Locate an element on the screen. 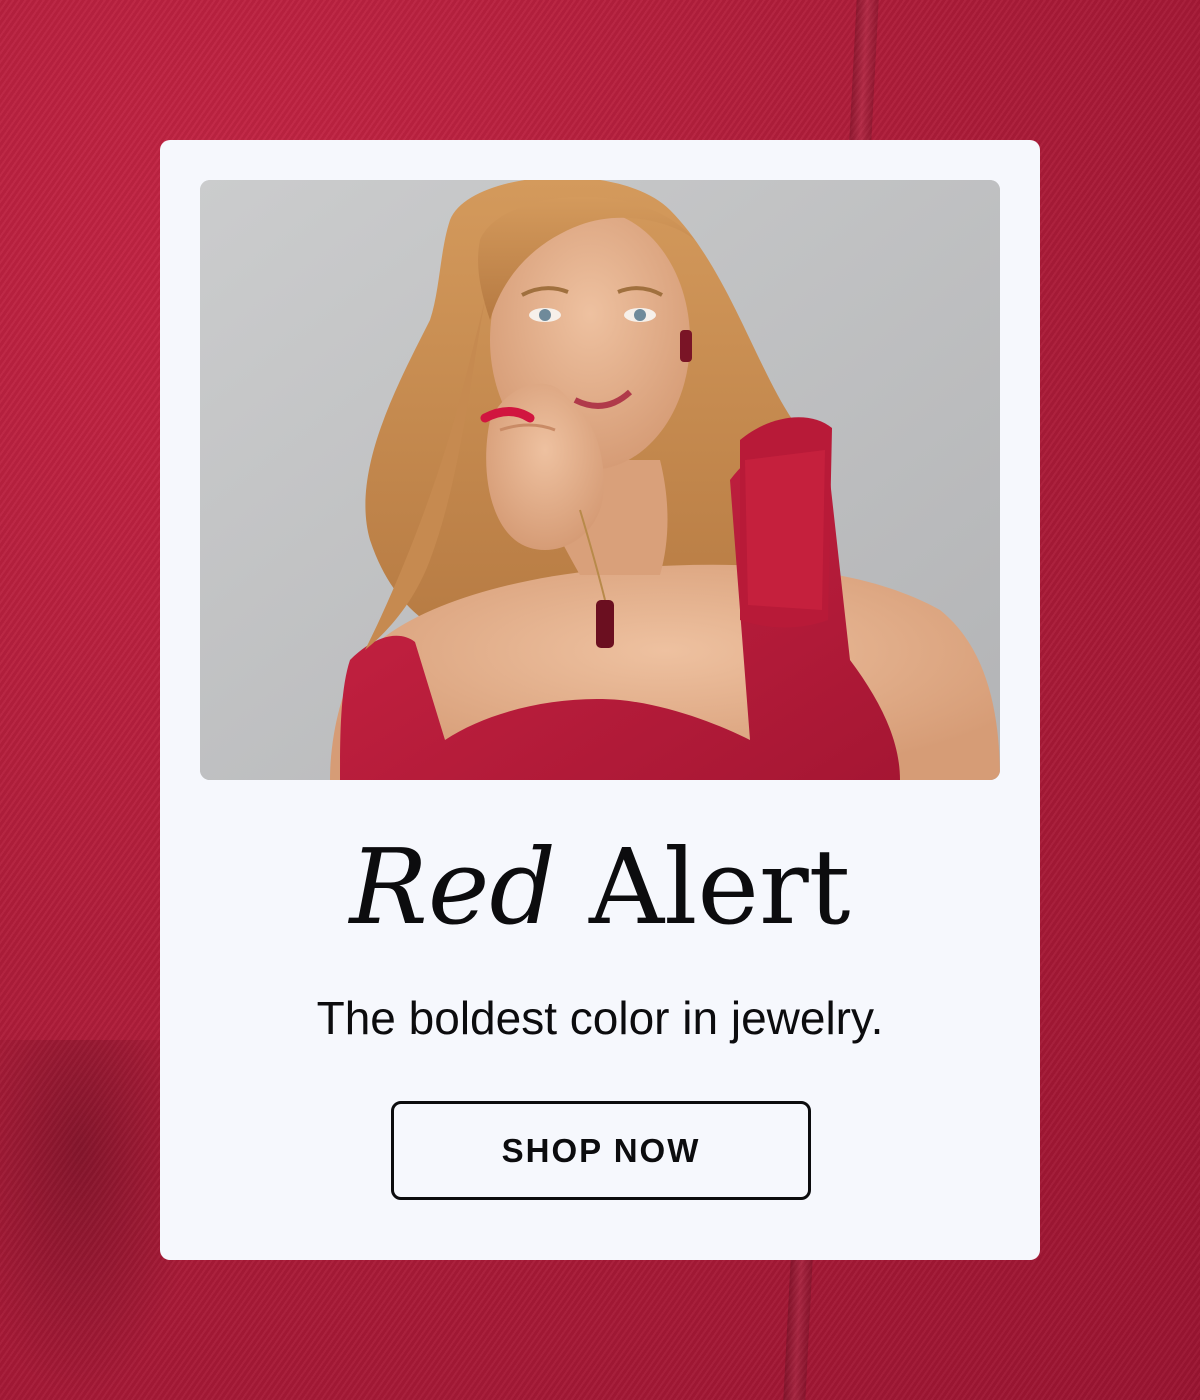 The width and height of the screenshot is (1200, 1400). shop-now-button: SHOP NOW is located at coordinates (601, 1150).